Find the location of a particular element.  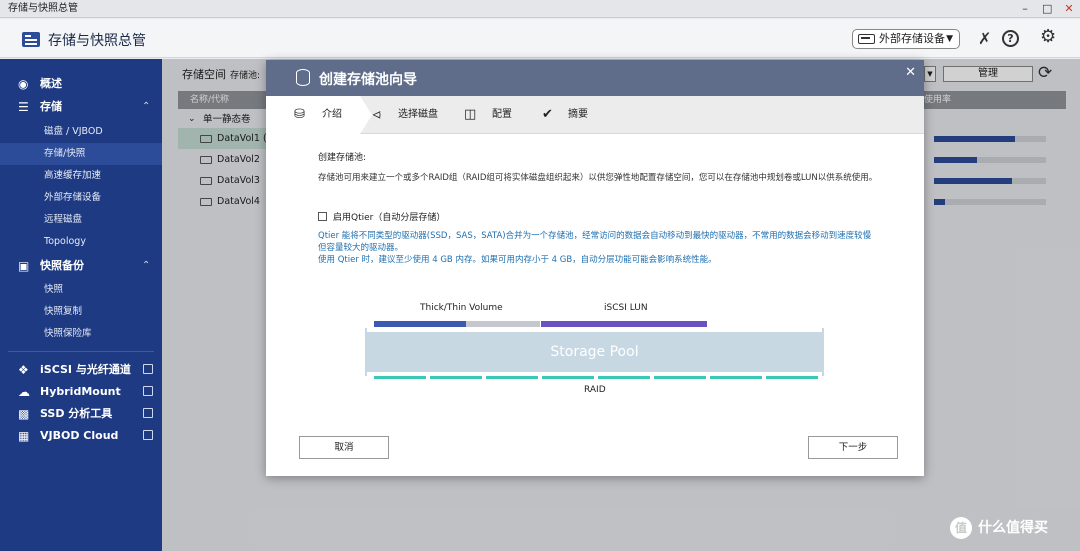

qtier-option: 启用Qtier（自动分层存储） is located at coordinates (381, 216).